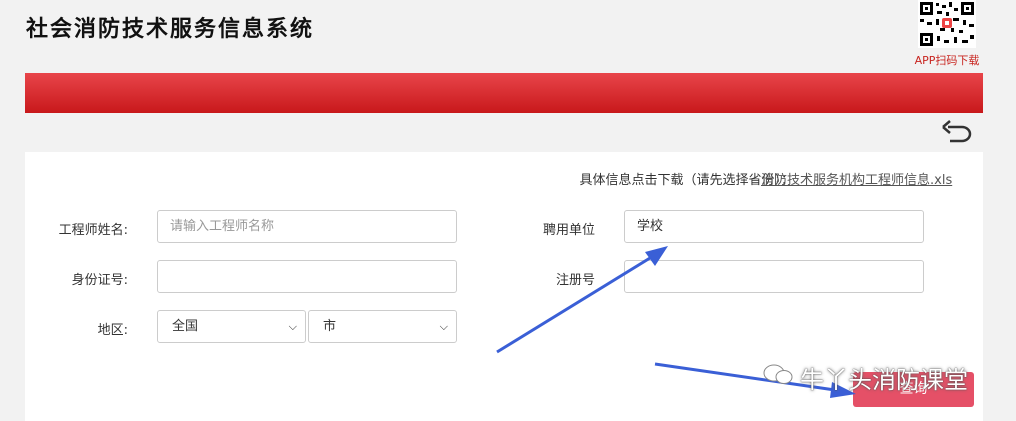 The width and height of the screenshot is (1016, 421). I want to click on watermark-text: 牛丫头消防课堂, so click(884, 380).